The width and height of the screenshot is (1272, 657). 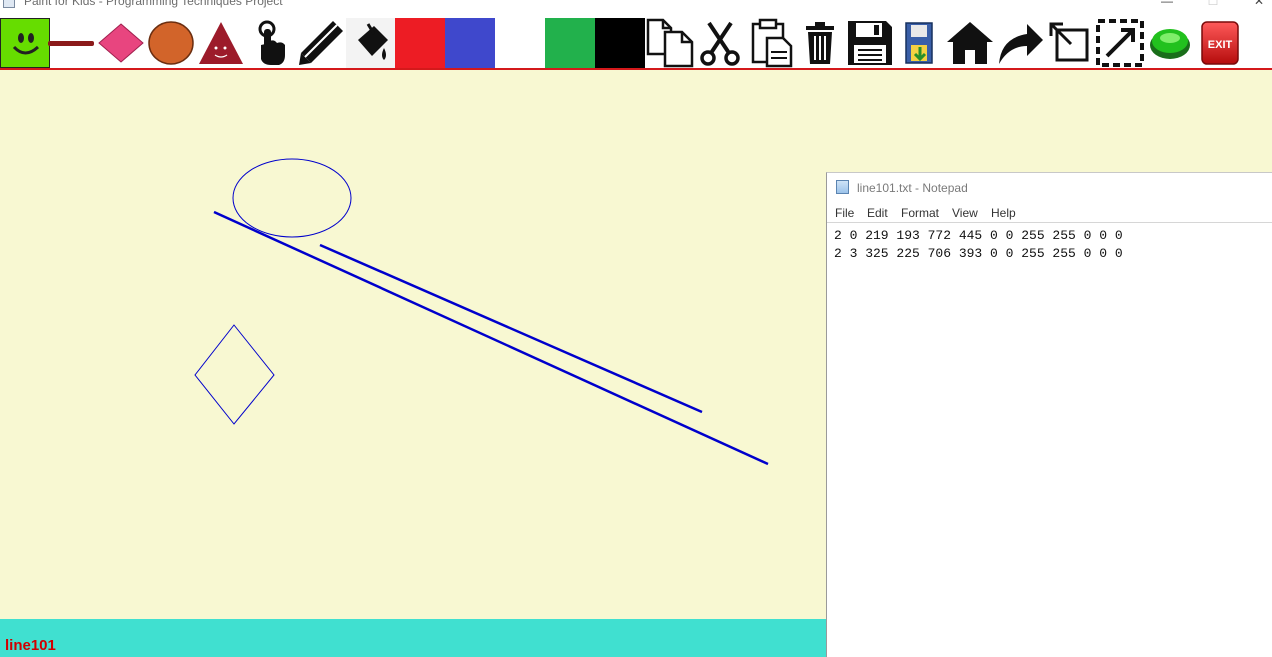 What do you see at coordinates (1167, 5) in the screenshot?
I see `minimize-button: —` at bounding box center [1167, 5].